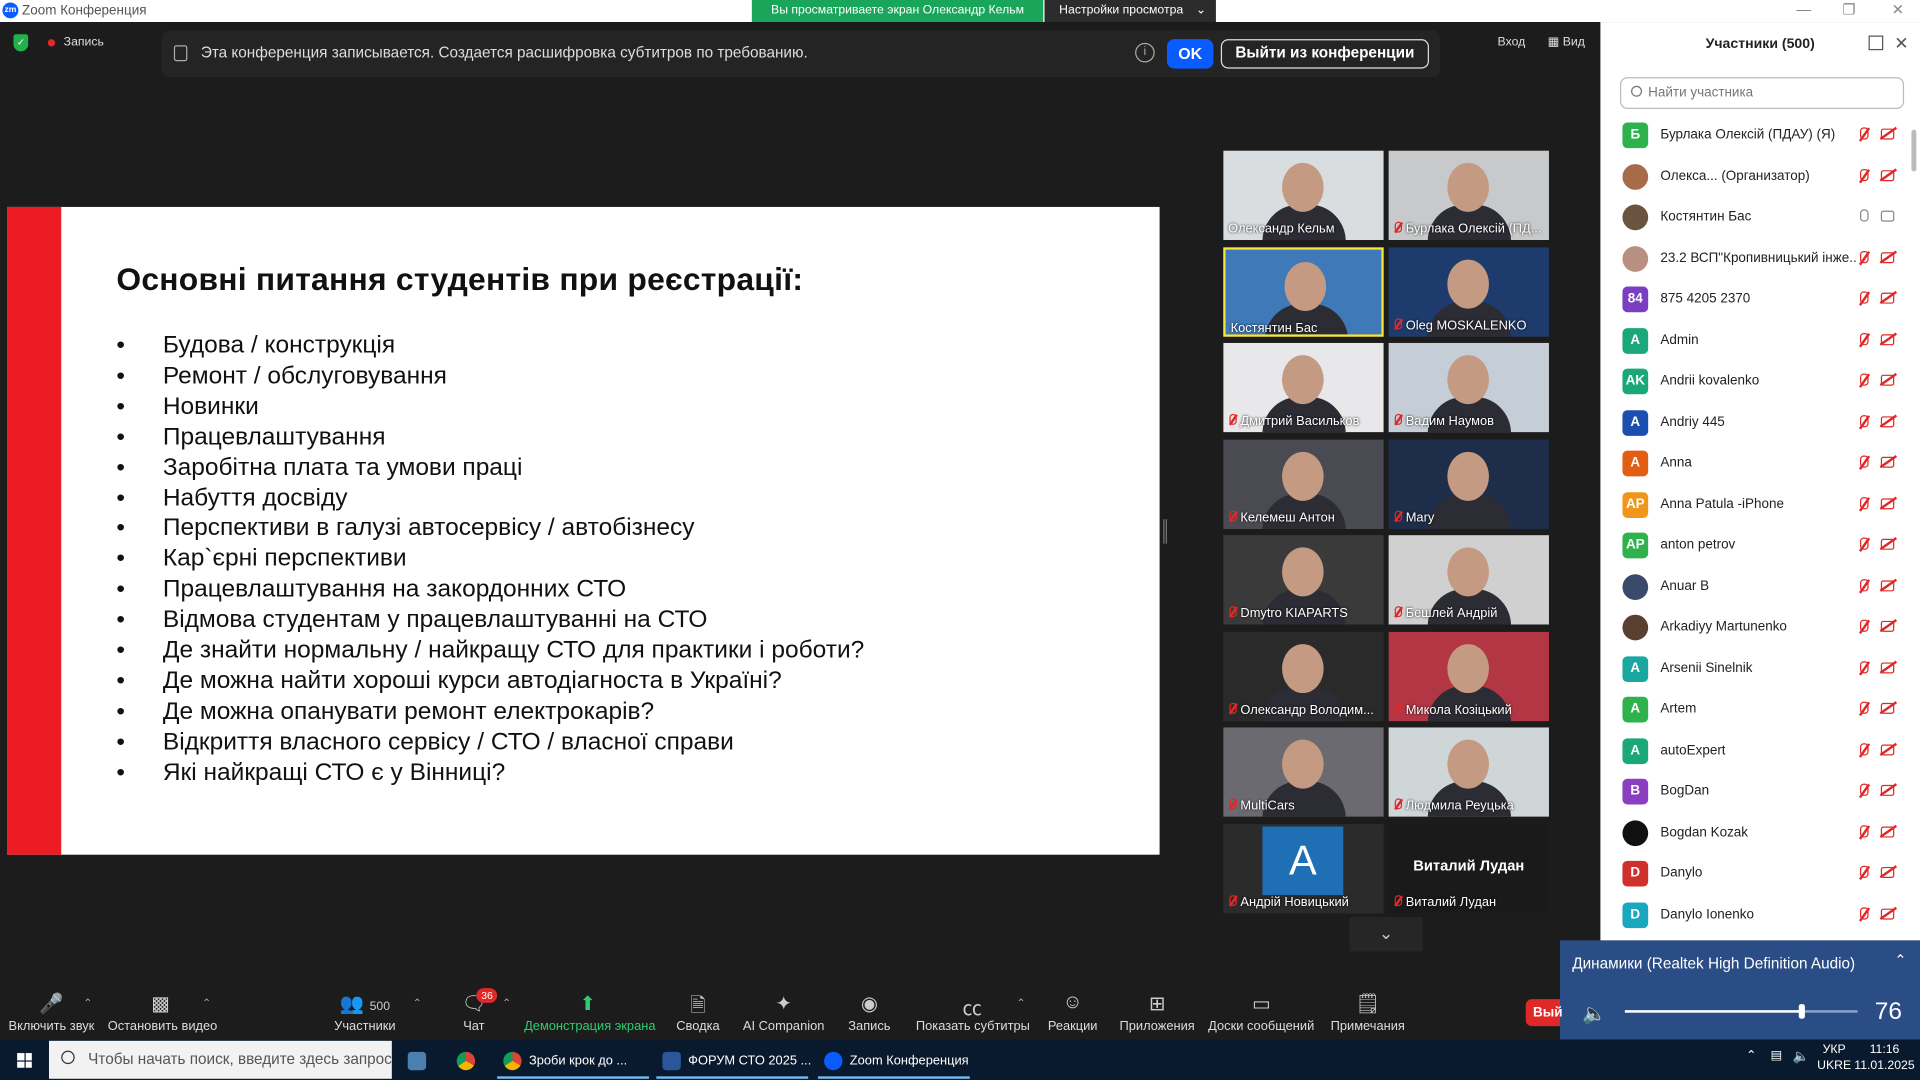  Describe the element at coordinates (1468, 580) in the screenshot. I see `video-tile: Бешлей Андрій` at that location.